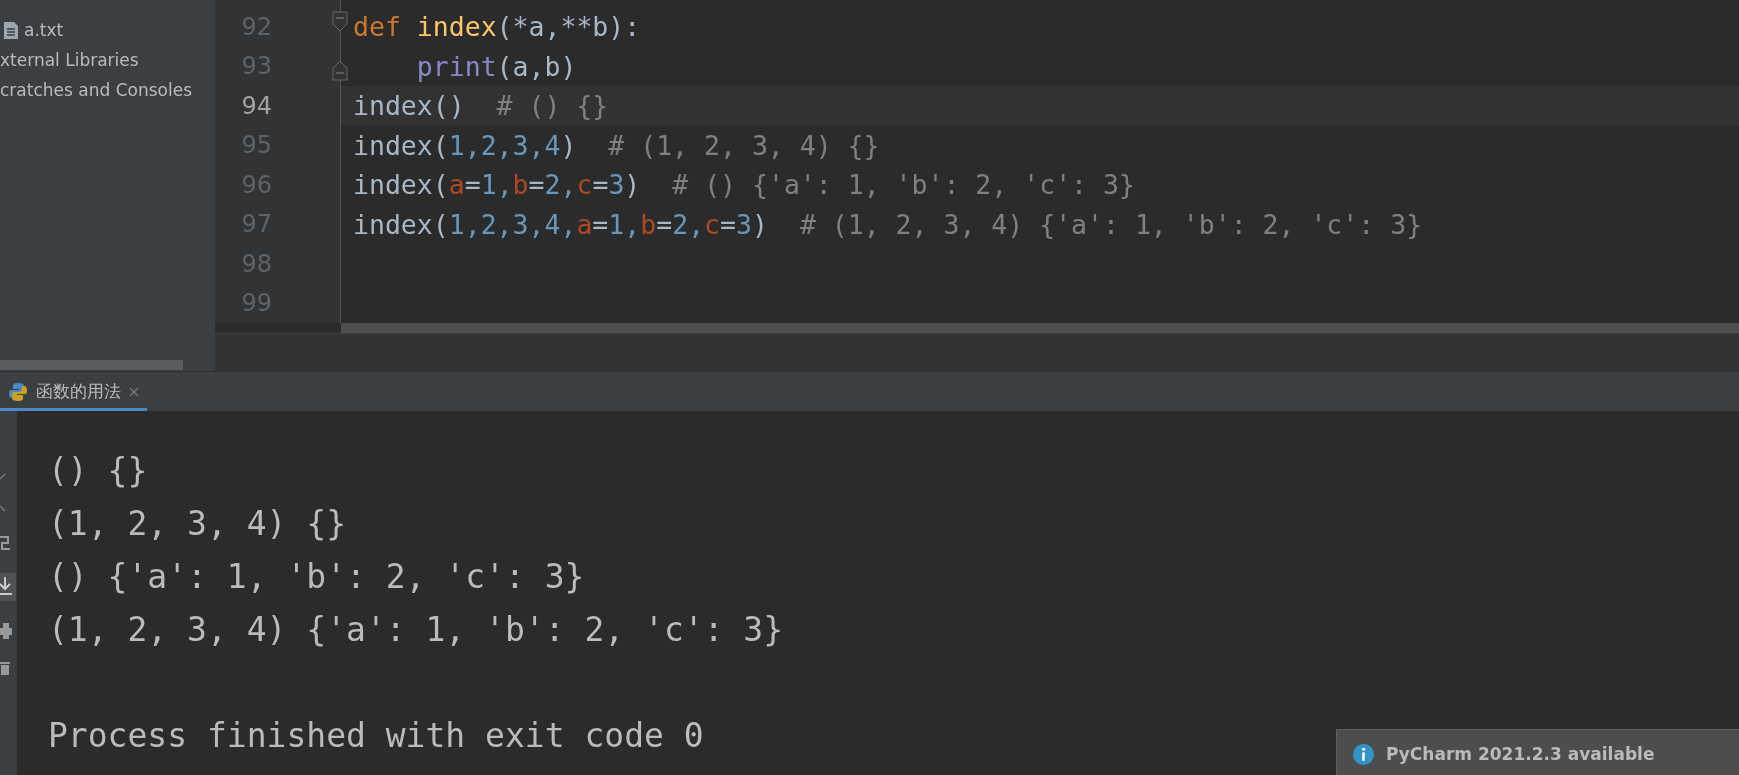  Describe the element at coordinates (69, 60) in the screenshot. I see `tree-item: xternal Libraries` at that location.